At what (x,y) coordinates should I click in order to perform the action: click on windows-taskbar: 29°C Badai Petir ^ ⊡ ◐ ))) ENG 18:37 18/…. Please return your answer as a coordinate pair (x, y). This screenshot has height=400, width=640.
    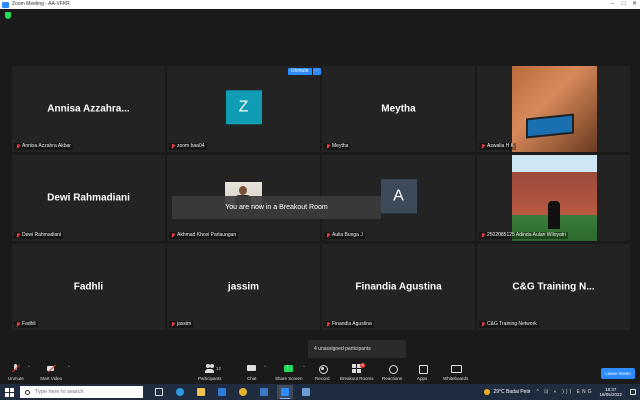
    Looking at the image, I should click on (320, 392).